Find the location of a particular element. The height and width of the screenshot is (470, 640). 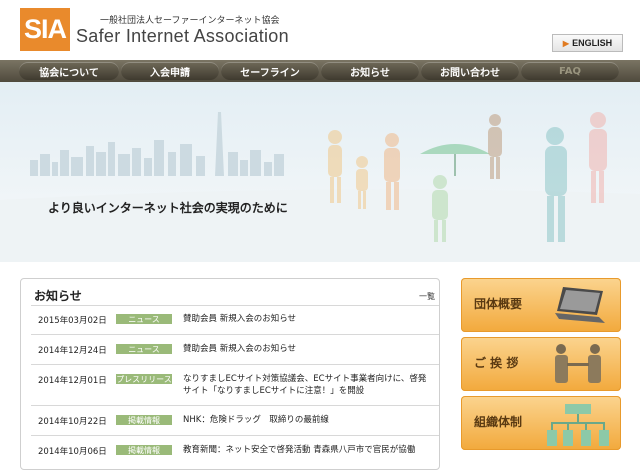

nav-item-news: お知らせ is located at coordinates (370, 71).